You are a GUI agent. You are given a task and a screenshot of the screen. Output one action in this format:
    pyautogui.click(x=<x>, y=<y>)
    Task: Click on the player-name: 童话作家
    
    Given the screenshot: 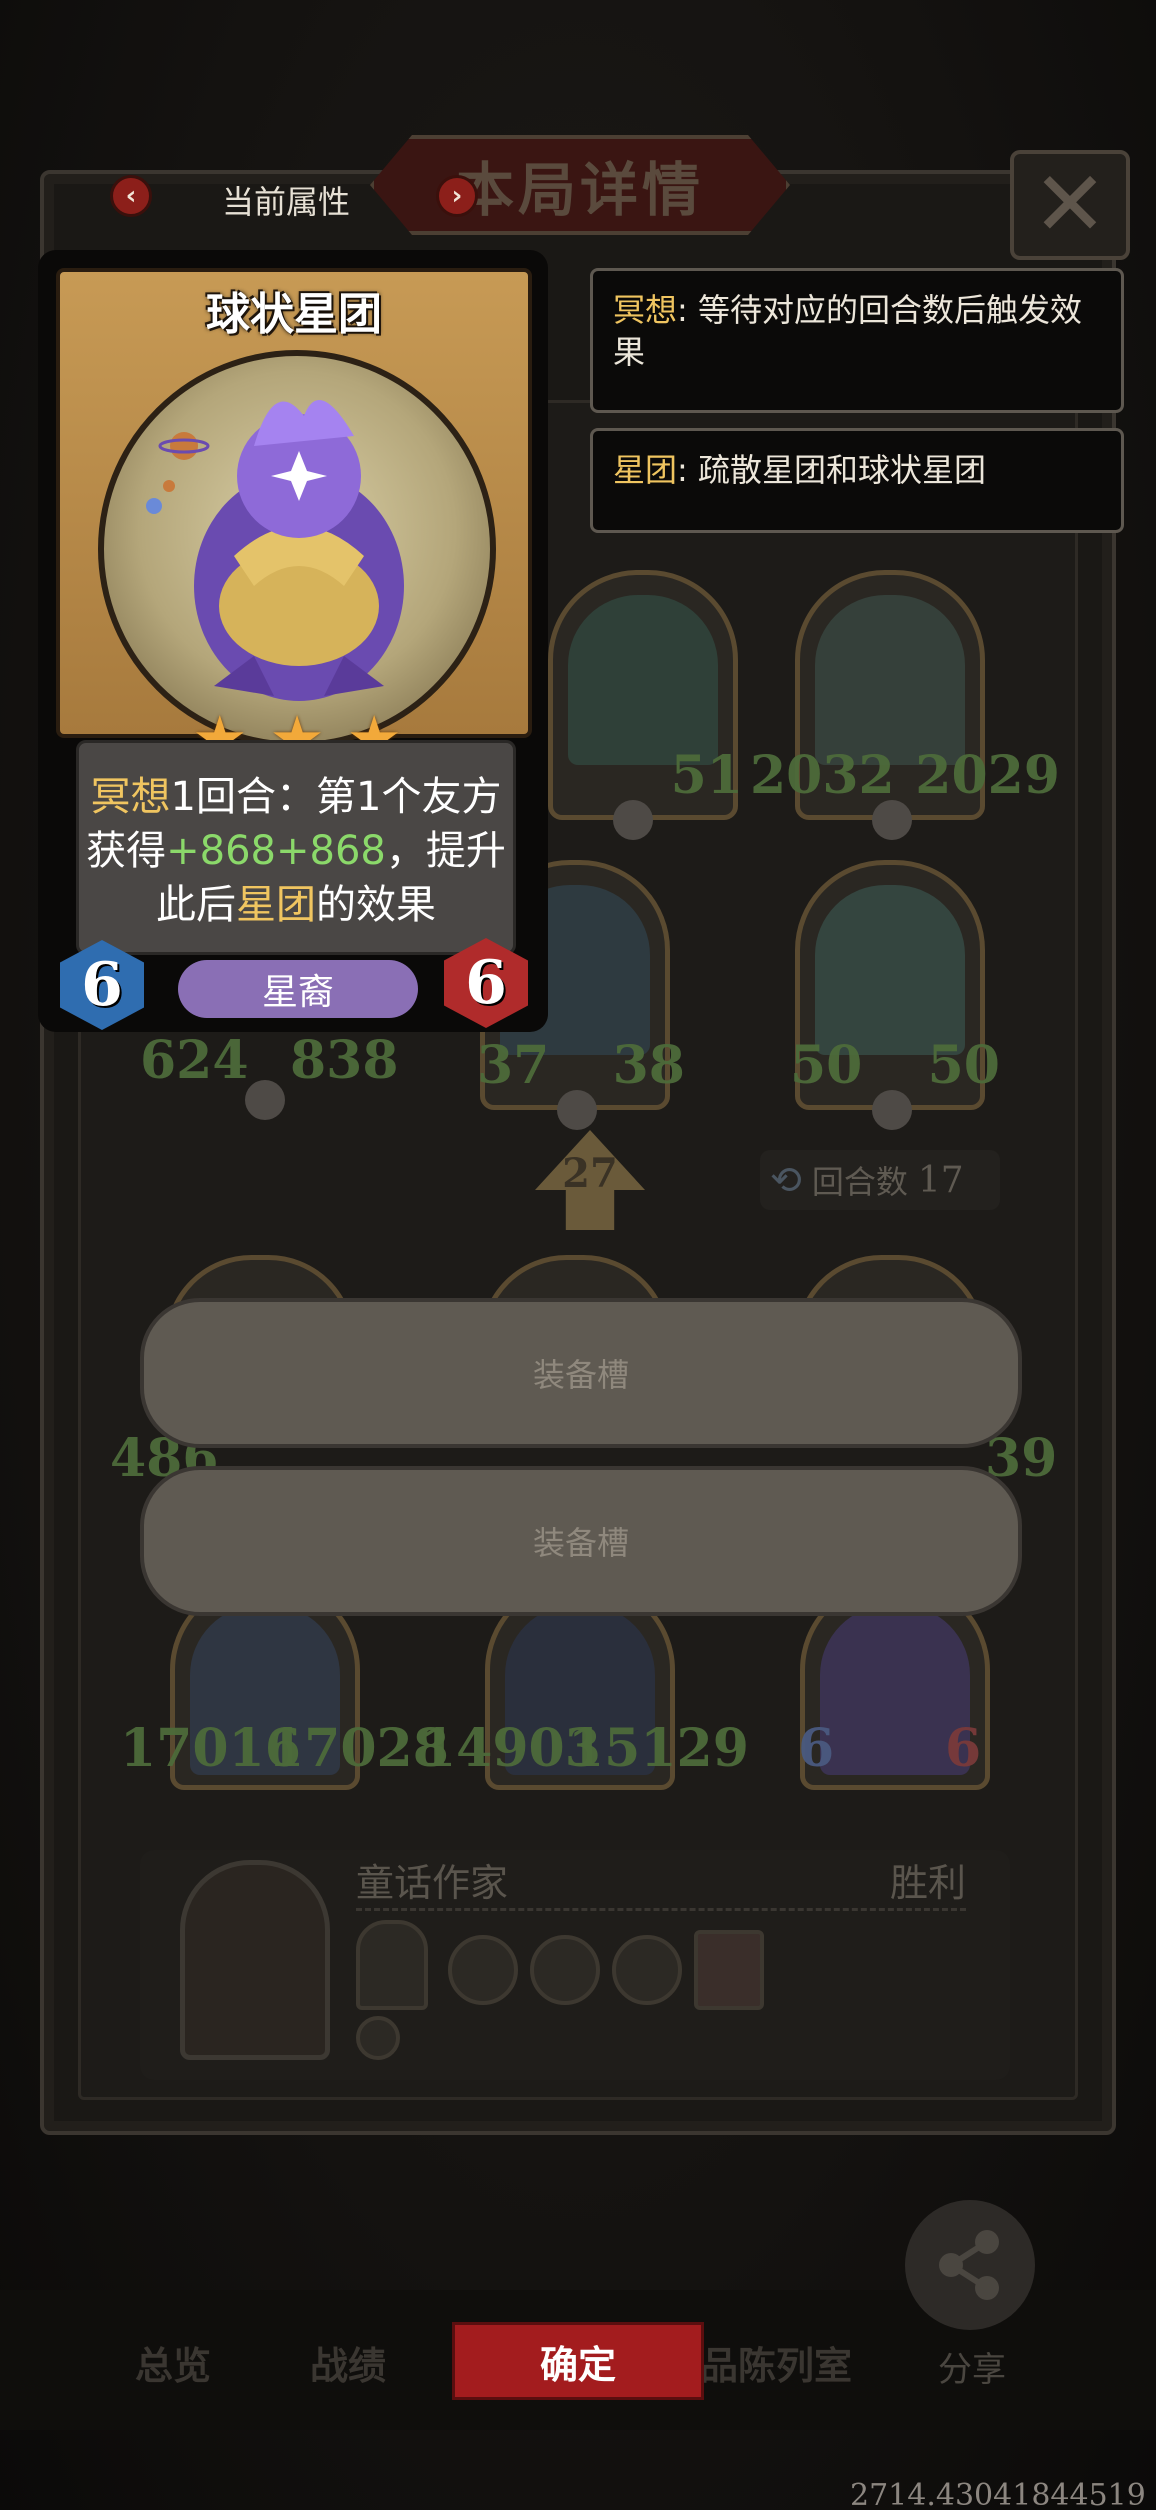 What is the action you would take?
    pyautogui.click(x=432, y=1883)
    